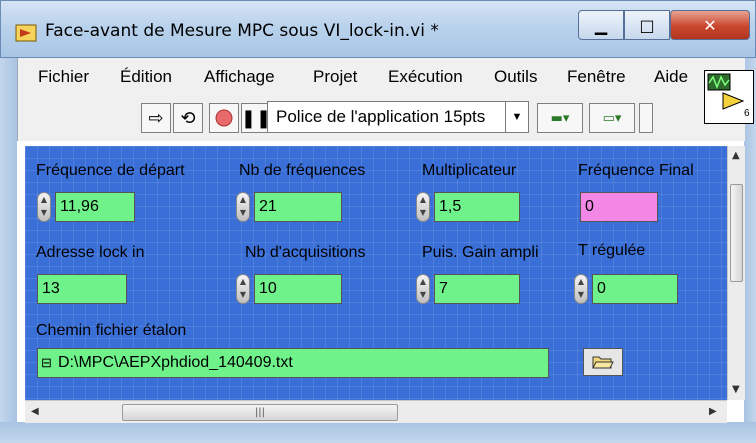  I want to click on abort-button, so click(224, 118).